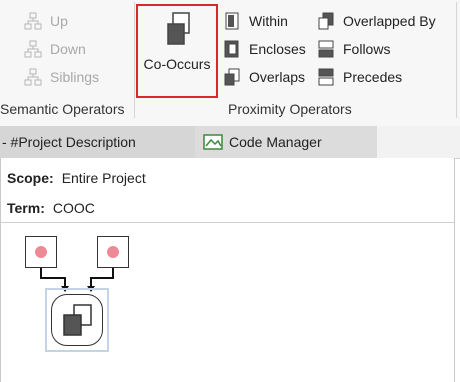 The image size is (460, 382). Describe the element at coordinates (268, 21) in the screenshot. I see `within-label: Within` at that location.